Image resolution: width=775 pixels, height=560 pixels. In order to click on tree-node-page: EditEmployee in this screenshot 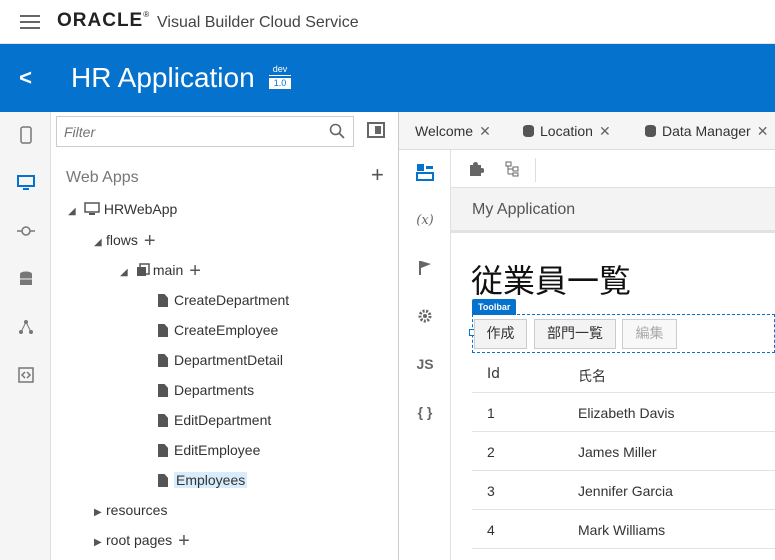, I will do `click(209, 450)`.